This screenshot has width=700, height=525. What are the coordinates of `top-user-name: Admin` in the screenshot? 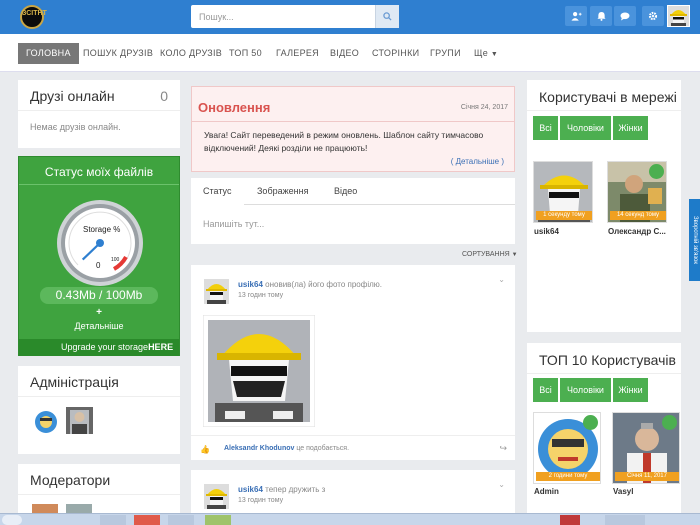 It's located at (546, 491).